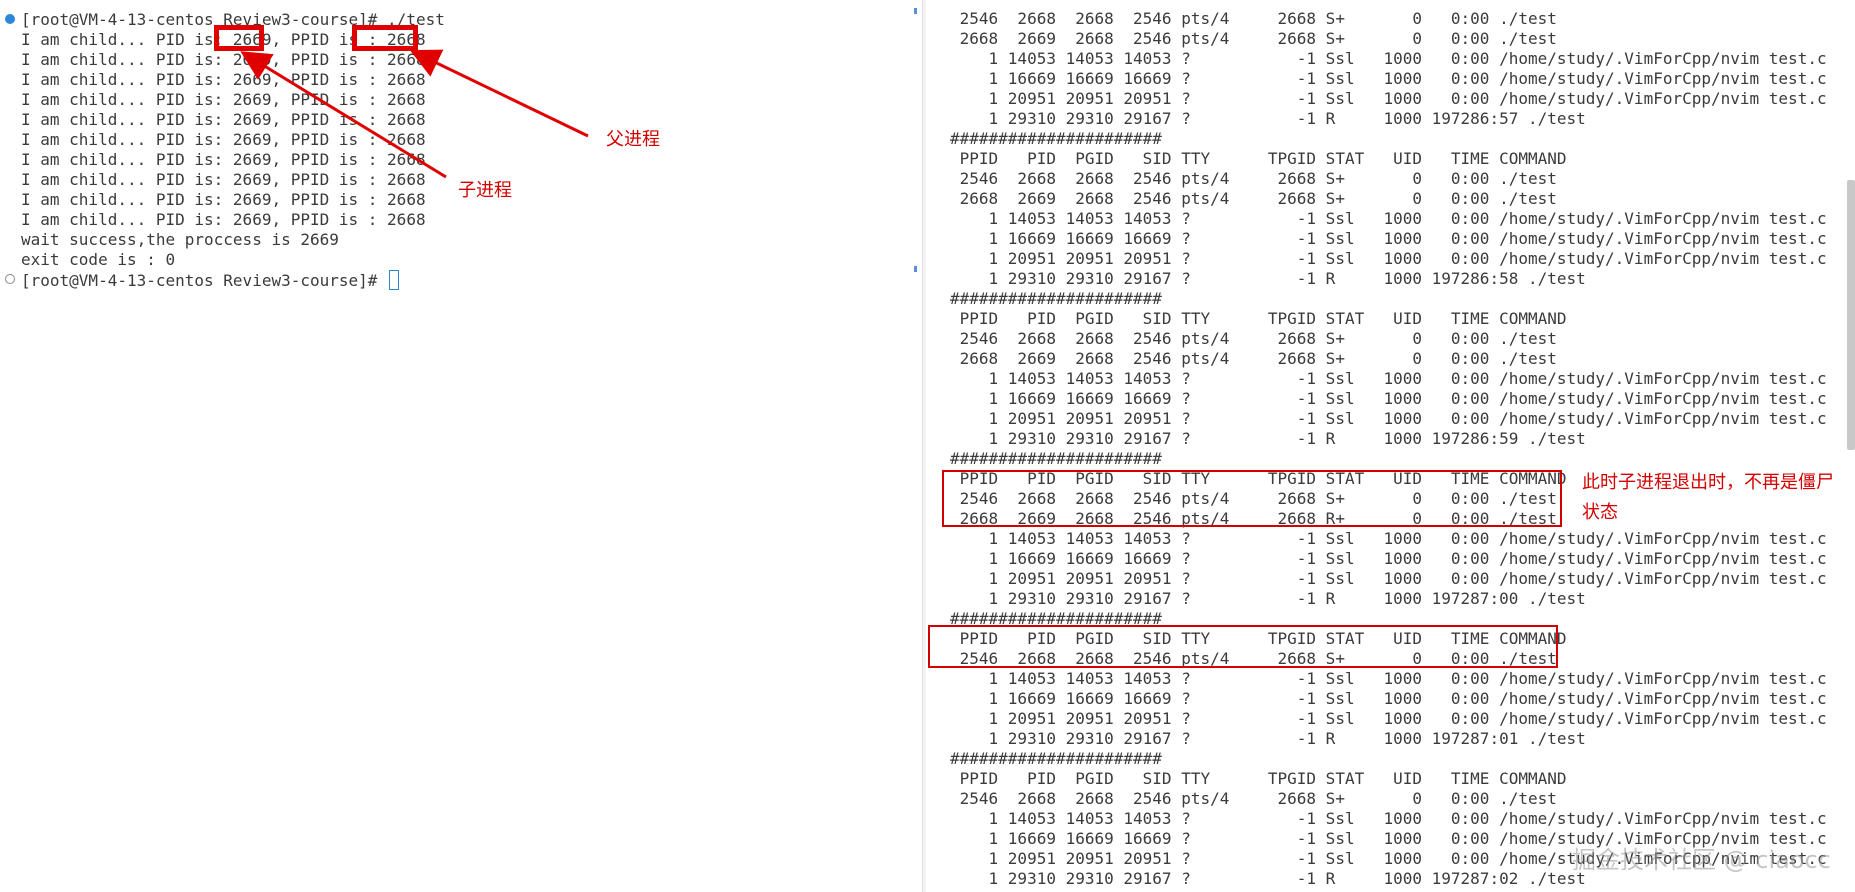 This screenshot has height=892, width=1855. I want to click on parent-process-label: 父进程, so click(633, 139).